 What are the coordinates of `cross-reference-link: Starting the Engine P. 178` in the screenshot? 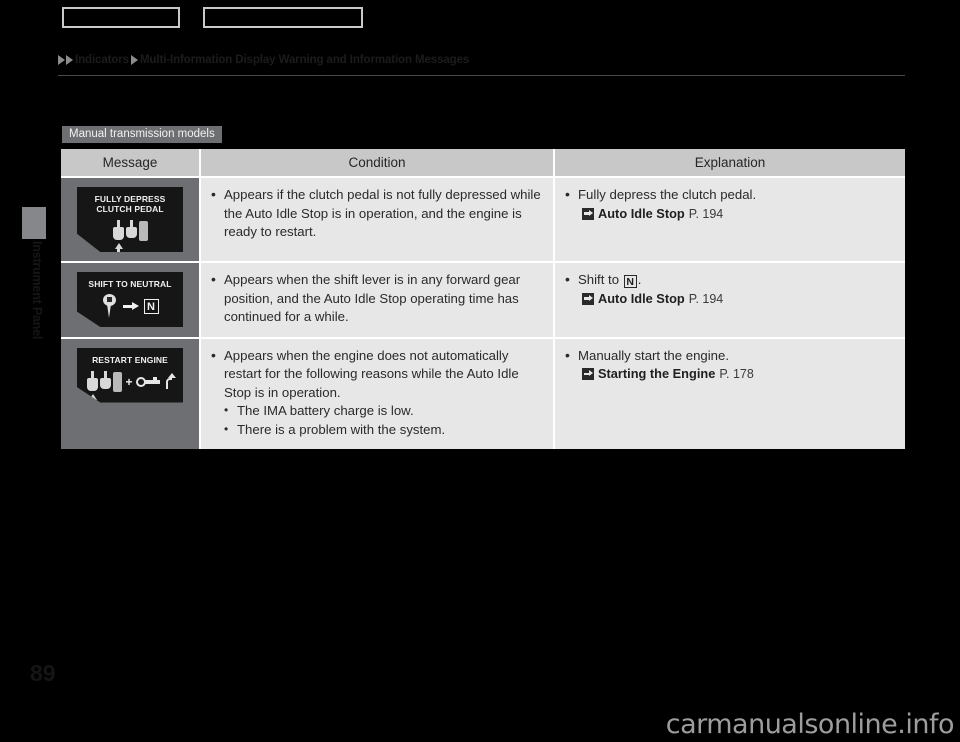 It's located at (729, 373).